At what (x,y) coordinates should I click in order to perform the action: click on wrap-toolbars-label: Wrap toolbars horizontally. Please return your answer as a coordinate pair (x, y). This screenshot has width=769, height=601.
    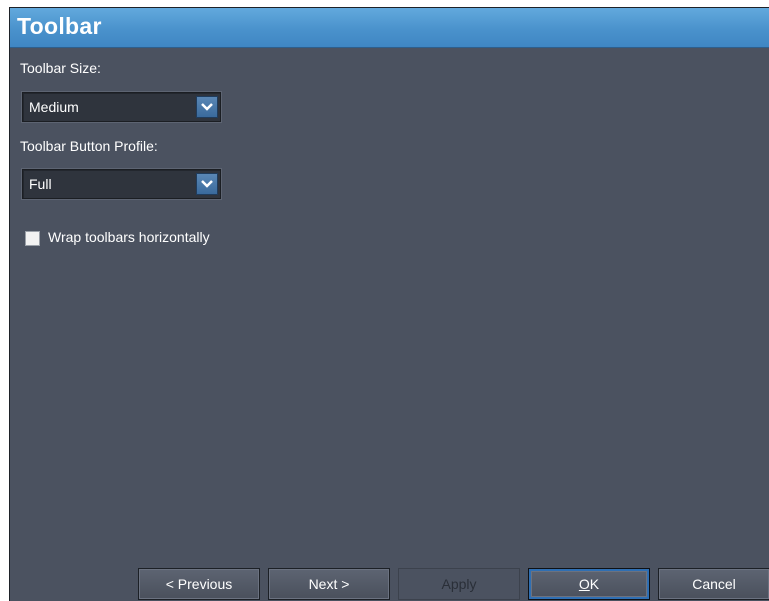
    Looking at the image, I should click on (129, 237).